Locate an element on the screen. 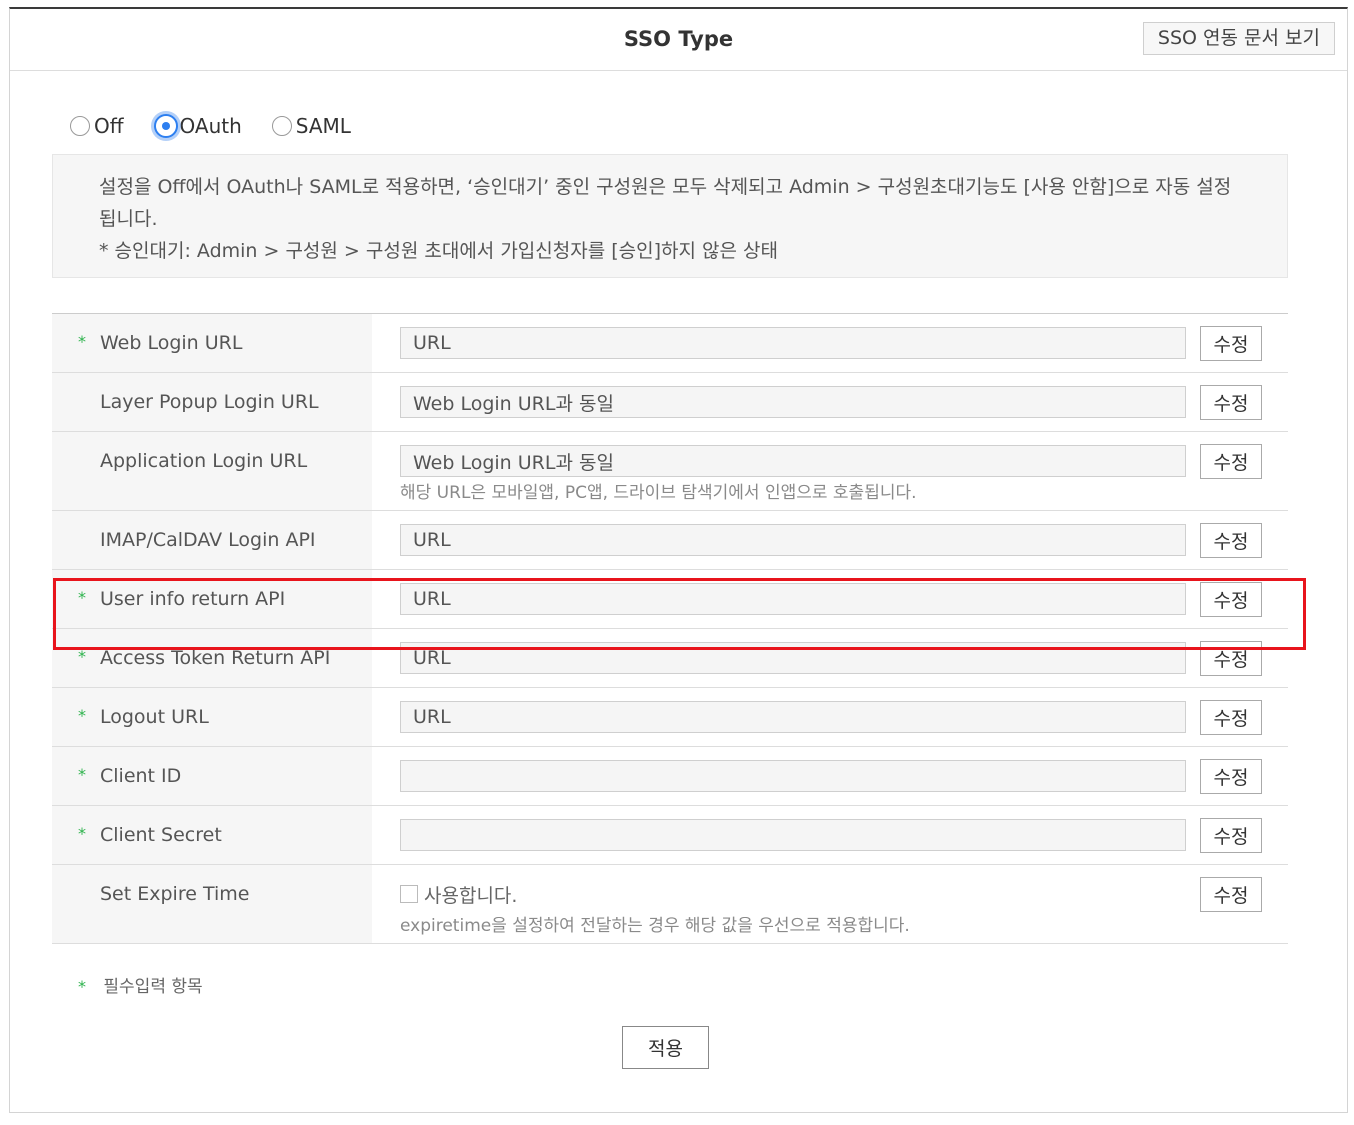 The height and width of the screenshot is (1125, 1354). radio-off-label: Off is located at coordinates (109, 126).